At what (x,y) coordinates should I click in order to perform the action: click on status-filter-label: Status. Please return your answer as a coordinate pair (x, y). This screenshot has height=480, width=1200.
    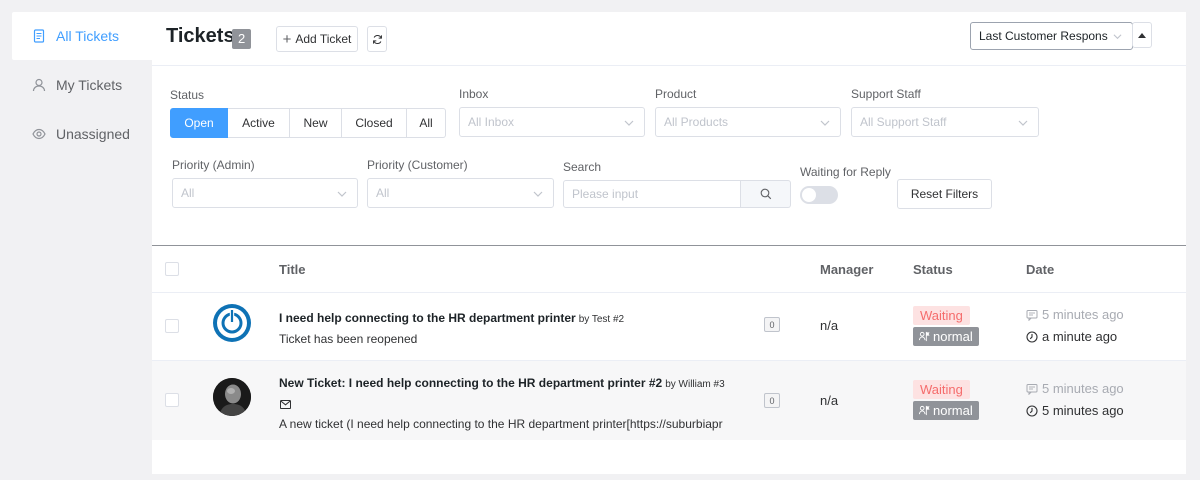
    Looking at the image, I should click on (187, 95).